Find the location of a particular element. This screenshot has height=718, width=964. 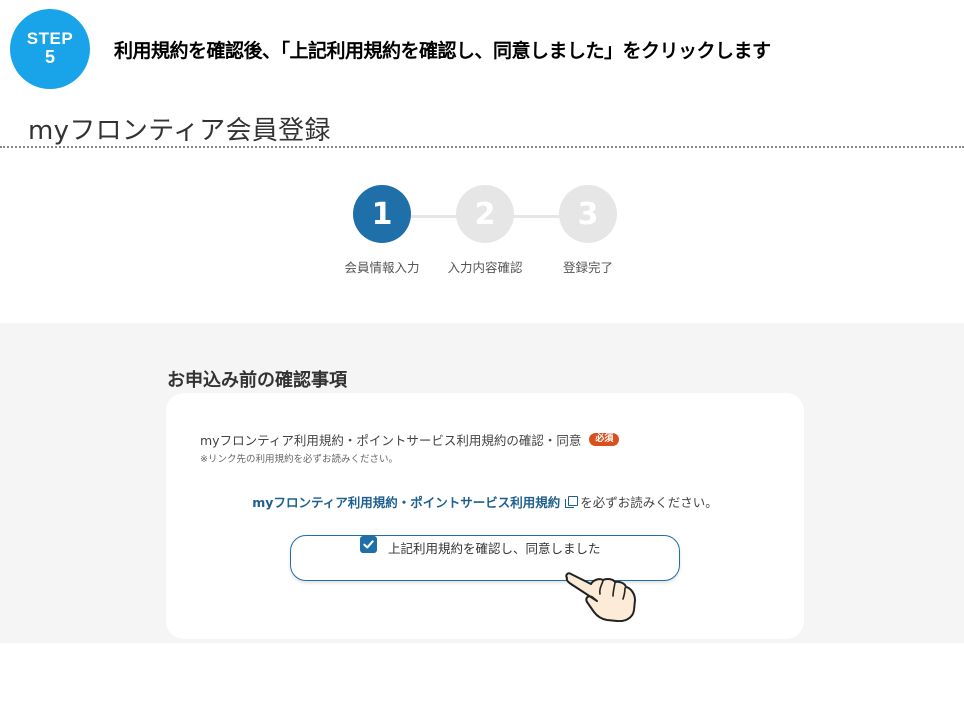

terms-question: myフロンティア利用規約・ポイントサービス利用規約の確認・同意 必須 is located at coordinates (410, 439).